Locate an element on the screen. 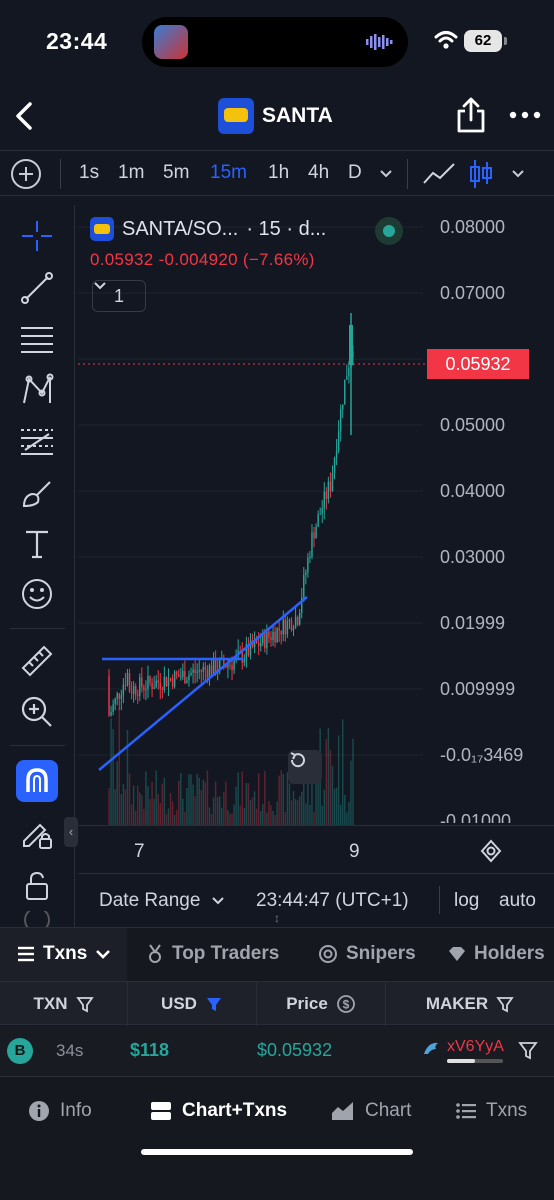 The height and width of the screenshot is (1200, 554). candlestick-icon is located at coordinates (481, 174).